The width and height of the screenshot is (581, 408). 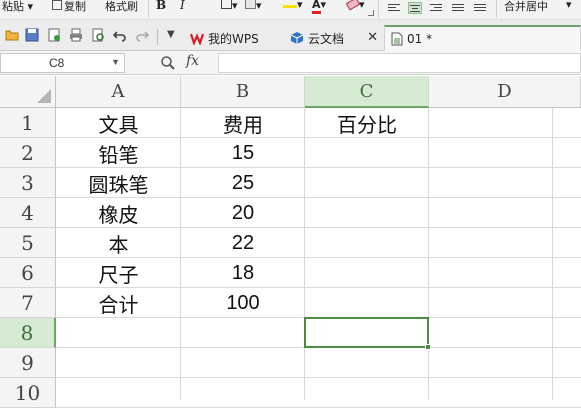 I want to click on row-header-3: 3, so click(x=28, y=183).